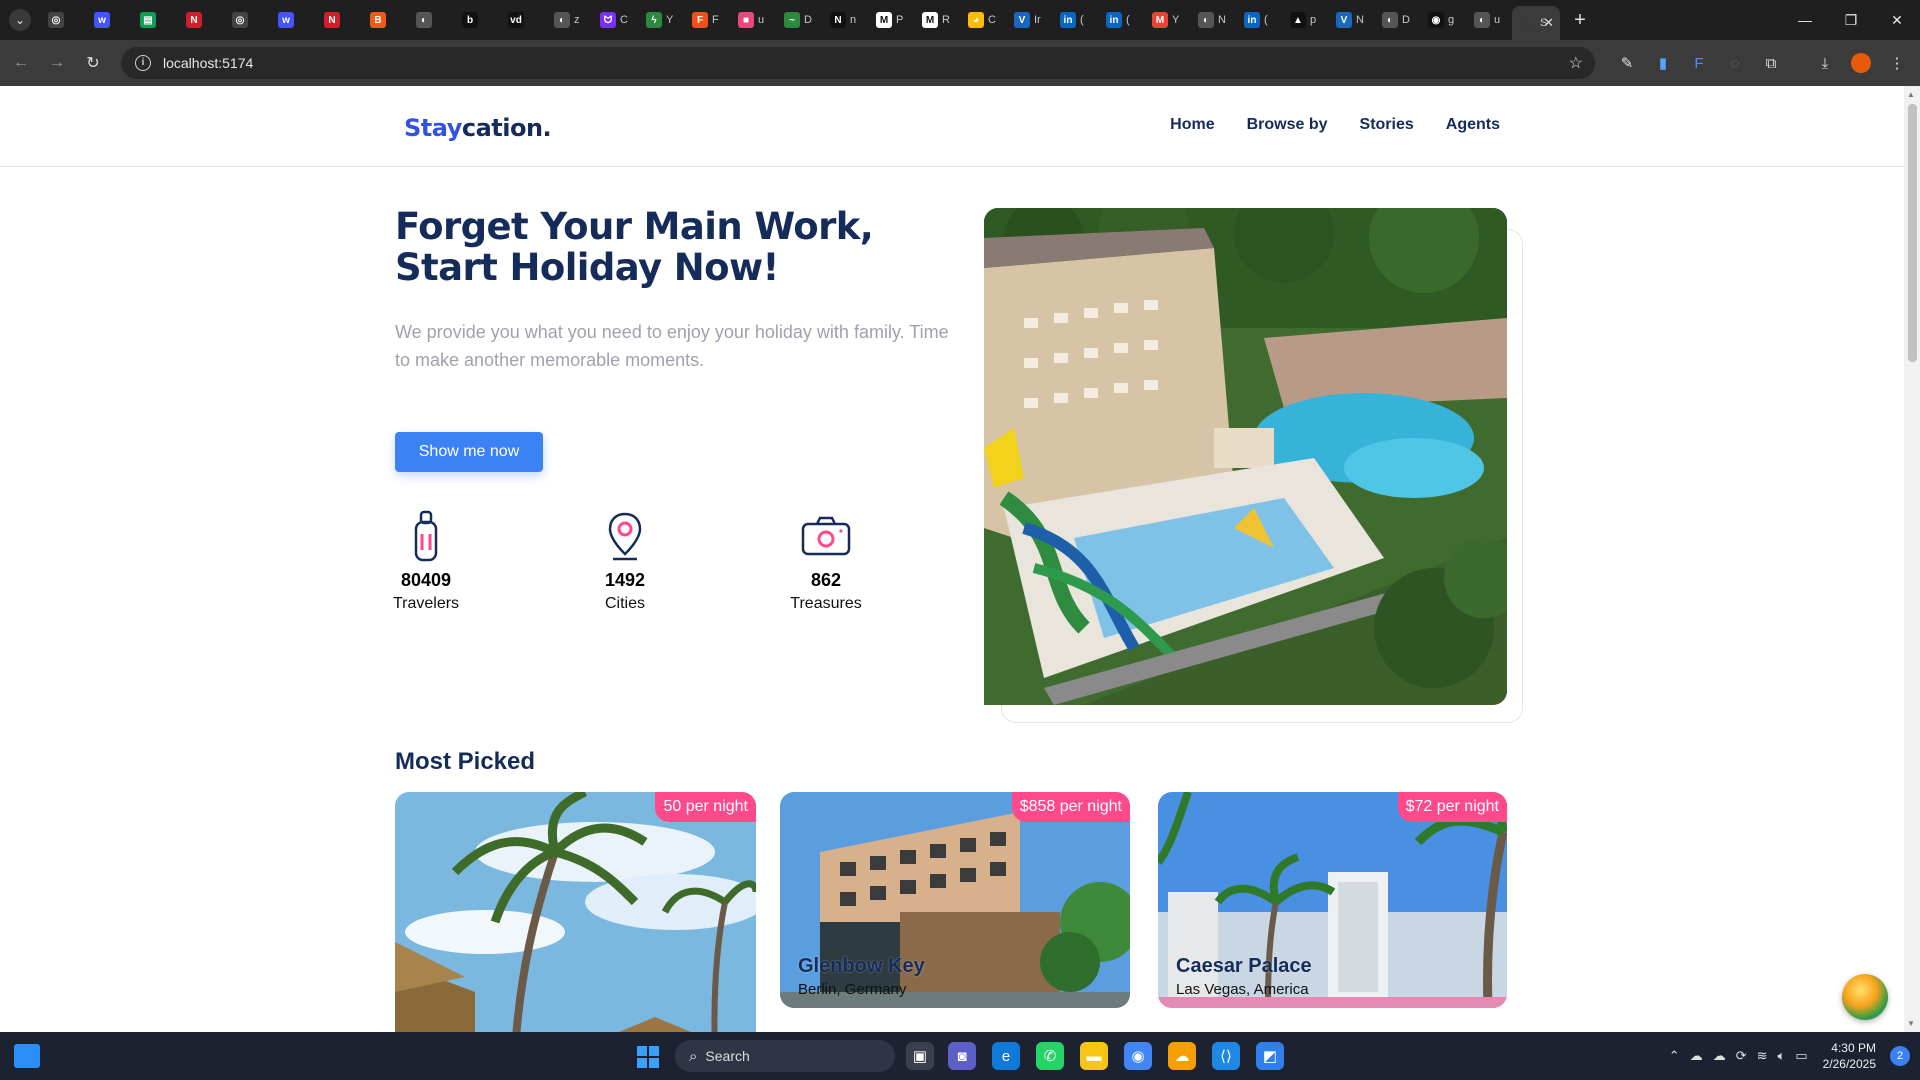  What do you see at coordinates (1851, 20) in the screenshot?
I see `restore-button: ❐` at bounding box center [1851, 20].